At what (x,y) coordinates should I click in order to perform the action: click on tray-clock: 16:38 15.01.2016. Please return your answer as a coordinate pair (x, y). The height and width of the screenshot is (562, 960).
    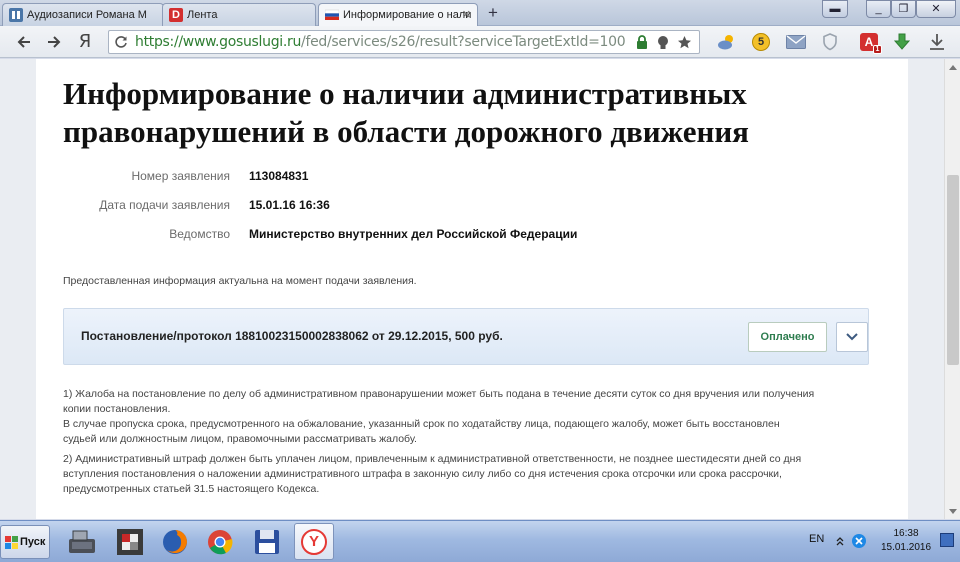
    Looking at the image, I should click on (906, 541).